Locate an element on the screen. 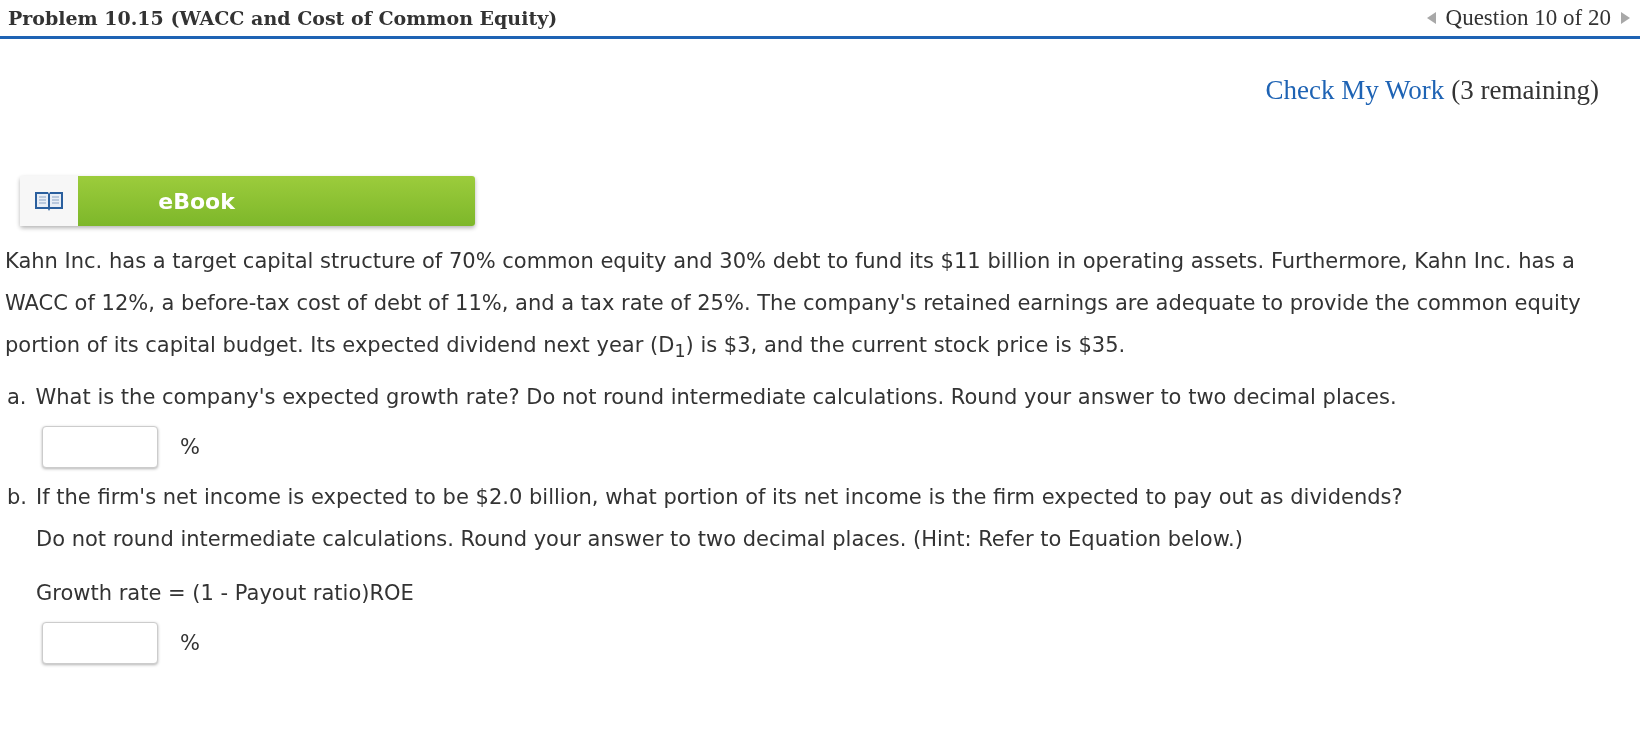 The image size is (1640, 748). question-text: Growth rate = (1 - Payout ratio)ROE is located at coordinates (225, 594).